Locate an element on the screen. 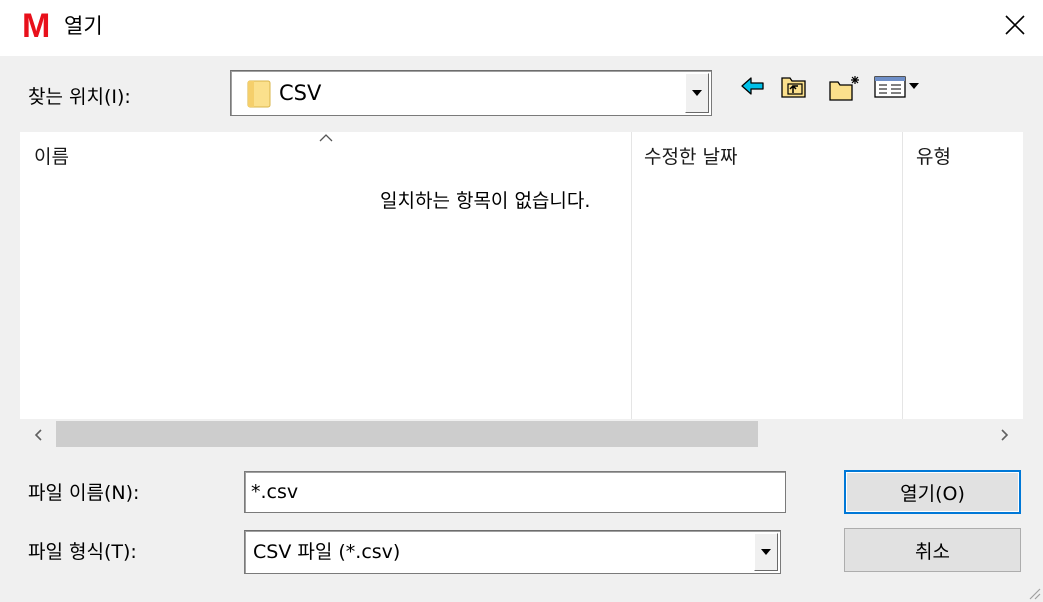 This screenshot has width=1043, height=602. close-button is located at coordinates (1015, 25).